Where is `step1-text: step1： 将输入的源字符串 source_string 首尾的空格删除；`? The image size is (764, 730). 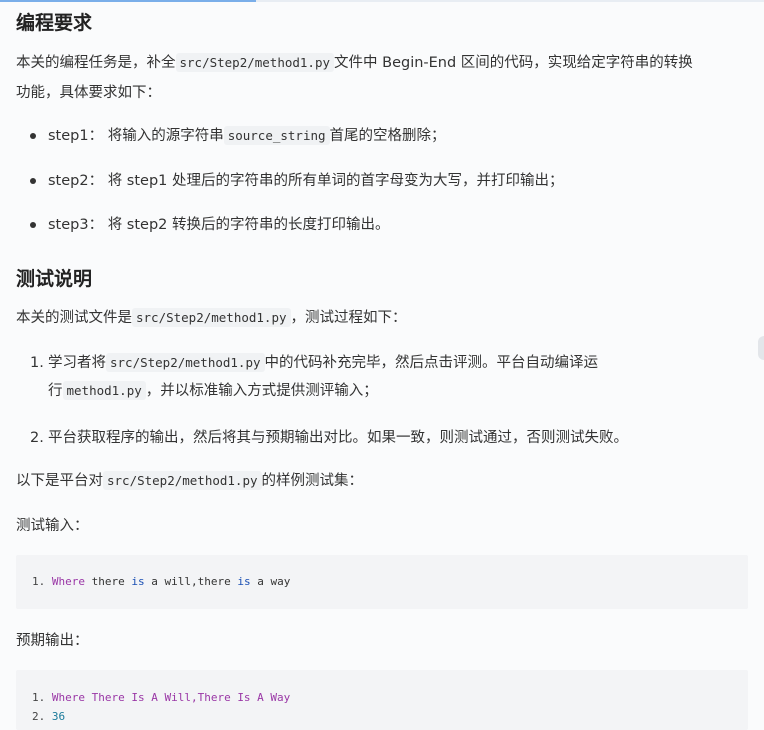
step1-text: step1： 将输入的源字符串 source_string 首尾的空格删除； is located at coordinates (247, 135).